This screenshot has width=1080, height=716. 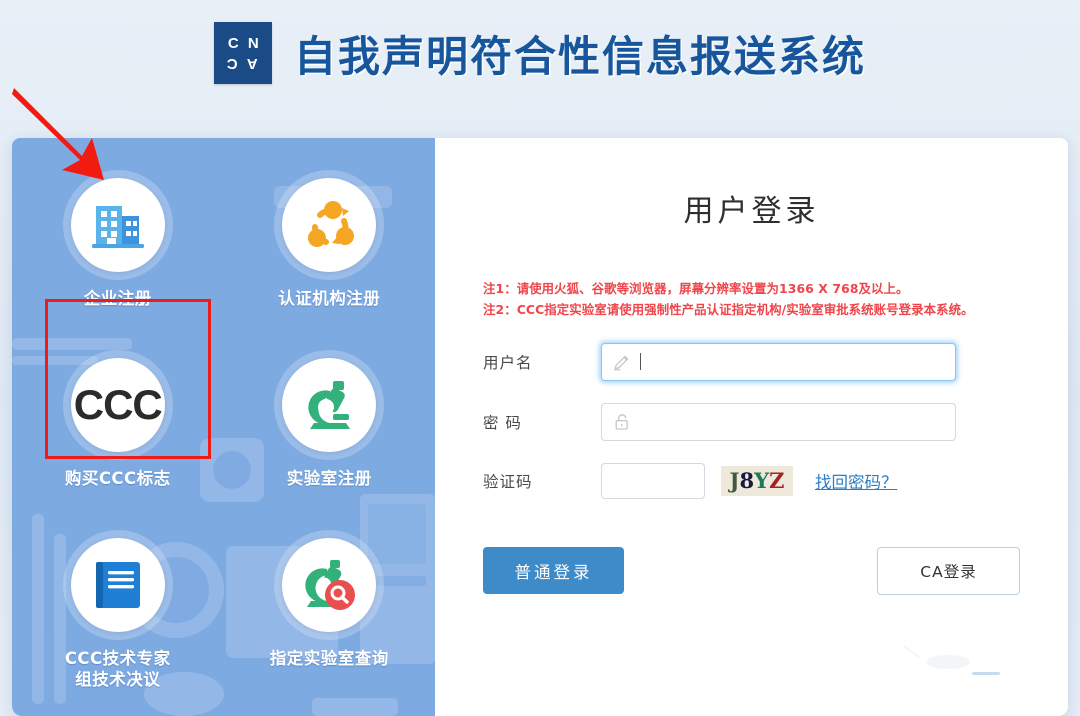 What do you see at coordinates (117, 298) in the screenshot?
I see `nav-tile-label: 企业注册` at bounding box center [117, 298].